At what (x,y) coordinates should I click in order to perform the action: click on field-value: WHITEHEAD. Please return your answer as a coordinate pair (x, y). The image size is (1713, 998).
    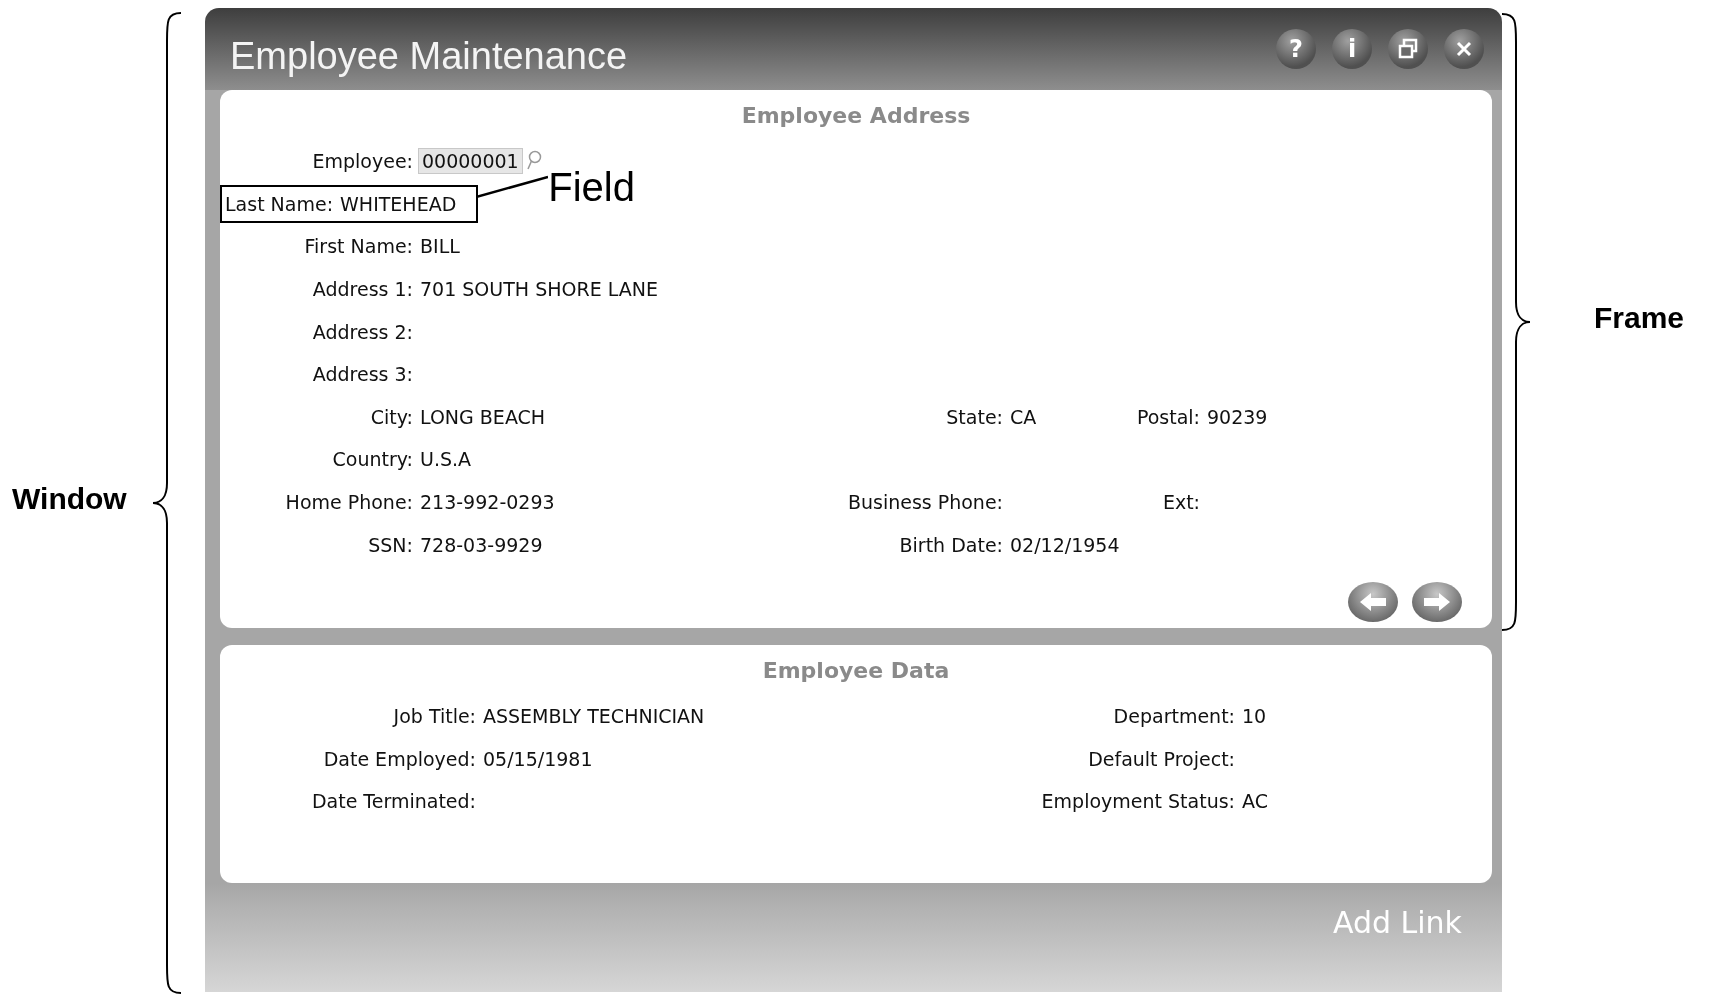
    Looking at the image, I should click on (398, 203).